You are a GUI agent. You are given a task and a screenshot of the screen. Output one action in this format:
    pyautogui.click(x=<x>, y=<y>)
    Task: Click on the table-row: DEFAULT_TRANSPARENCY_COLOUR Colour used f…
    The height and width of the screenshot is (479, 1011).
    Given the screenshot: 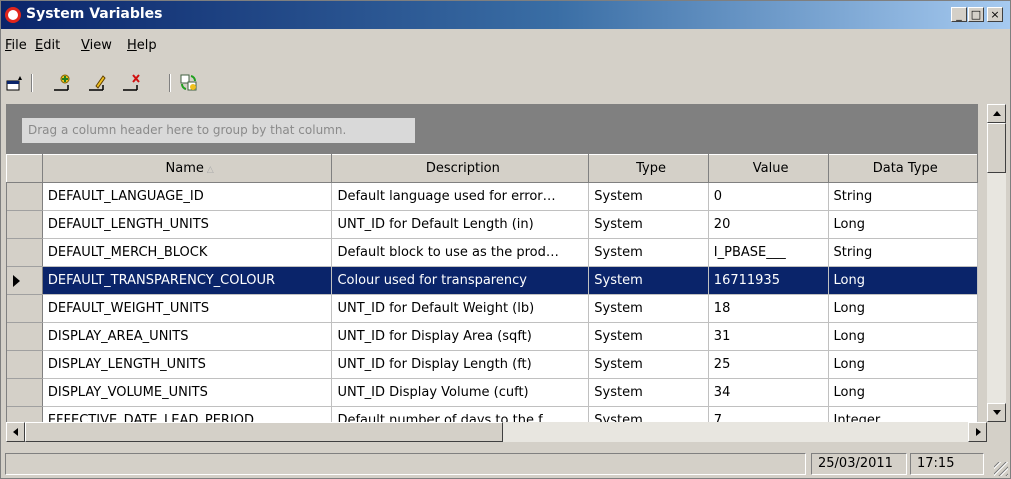 What is the action you would take?
    pyautogui.click(x=492, y=280)
    